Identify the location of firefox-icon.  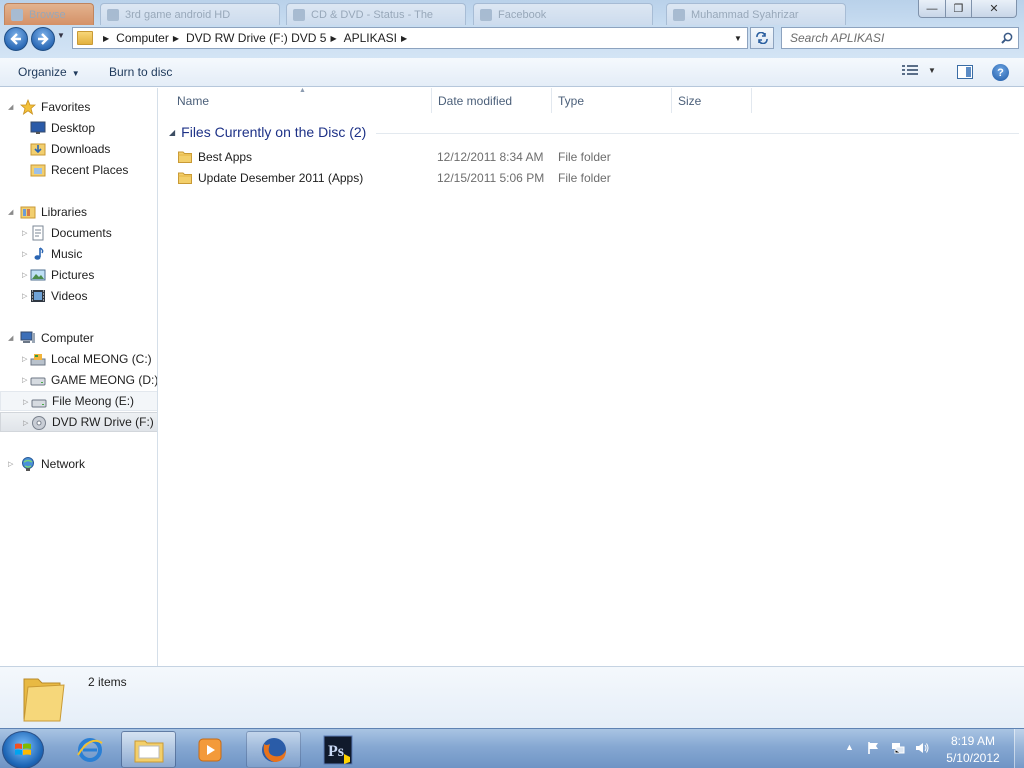
(273, 749).